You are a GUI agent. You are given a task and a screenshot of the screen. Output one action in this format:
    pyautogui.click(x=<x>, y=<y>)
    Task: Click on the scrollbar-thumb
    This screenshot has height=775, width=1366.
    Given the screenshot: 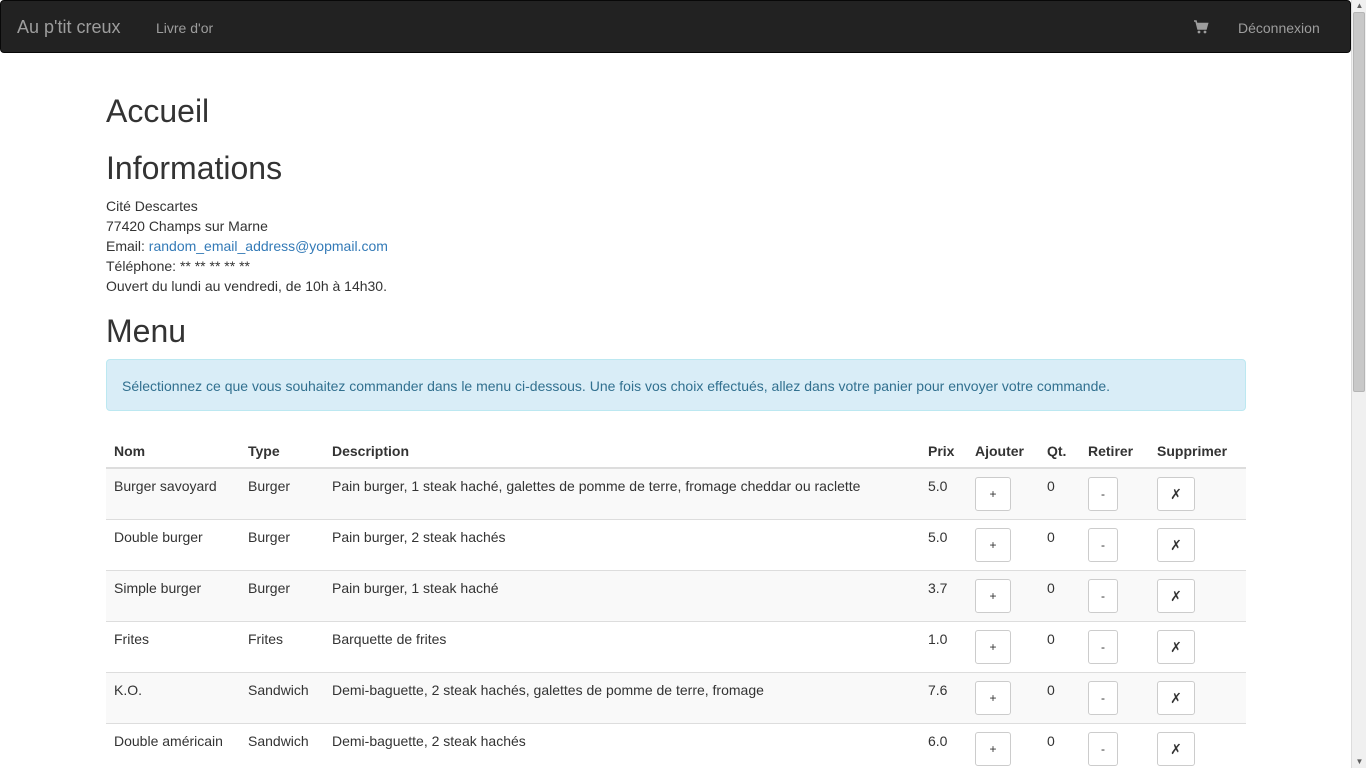 What is the action you would take?
    pyautogui.click(x=1359, y=202)
    